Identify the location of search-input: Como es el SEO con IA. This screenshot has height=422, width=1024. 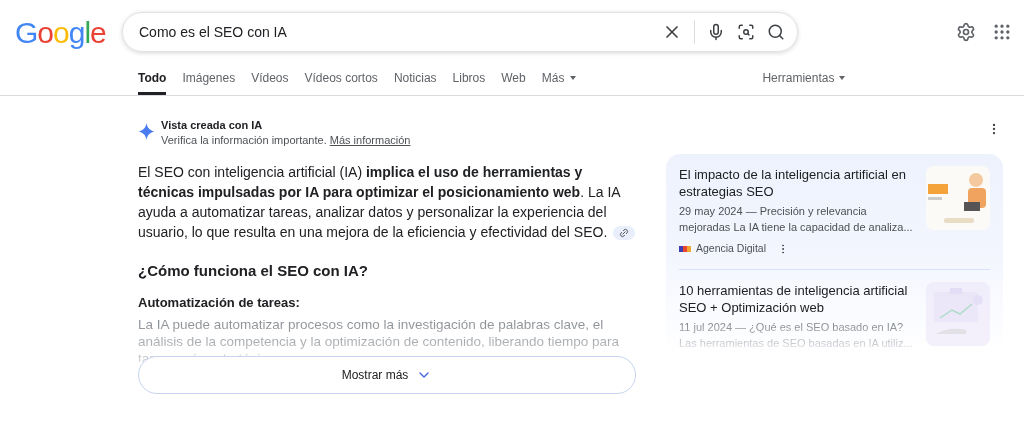
(400, 32).